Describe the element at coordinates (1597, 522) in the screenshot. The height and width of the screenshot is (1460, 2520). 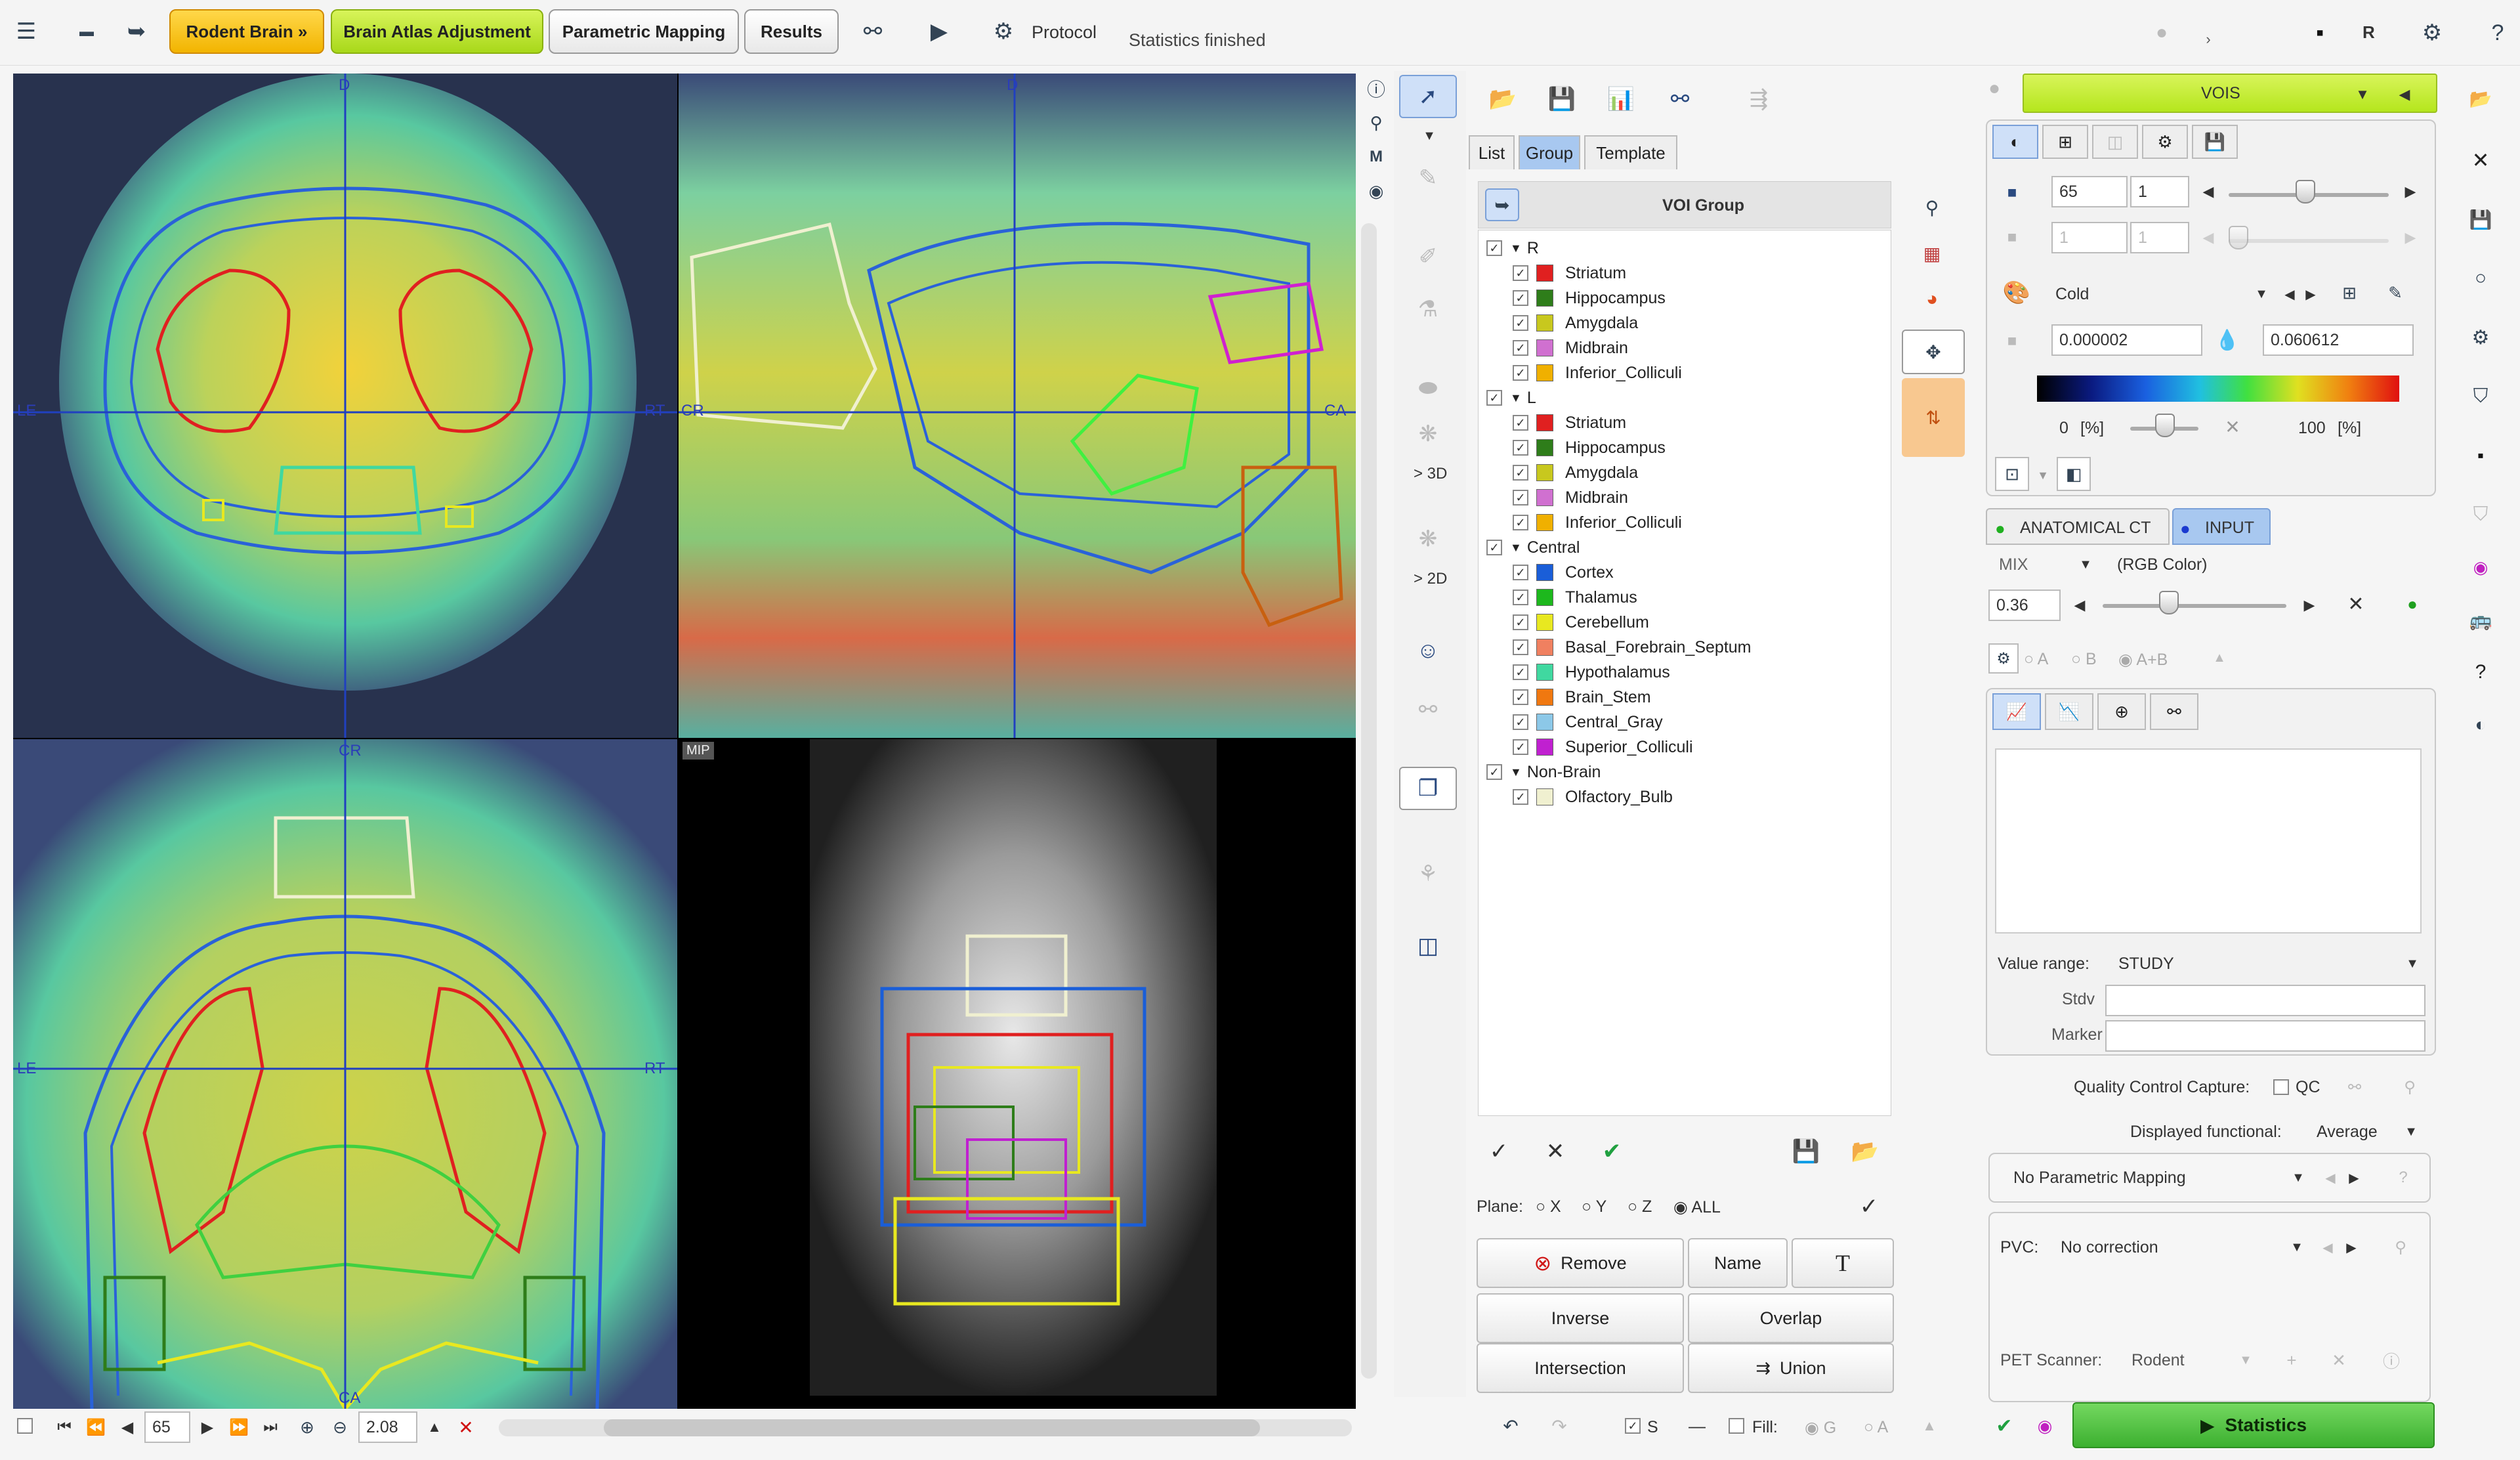
I see `voi-item-row: ✓ Inferior_Colliculi` at that location.